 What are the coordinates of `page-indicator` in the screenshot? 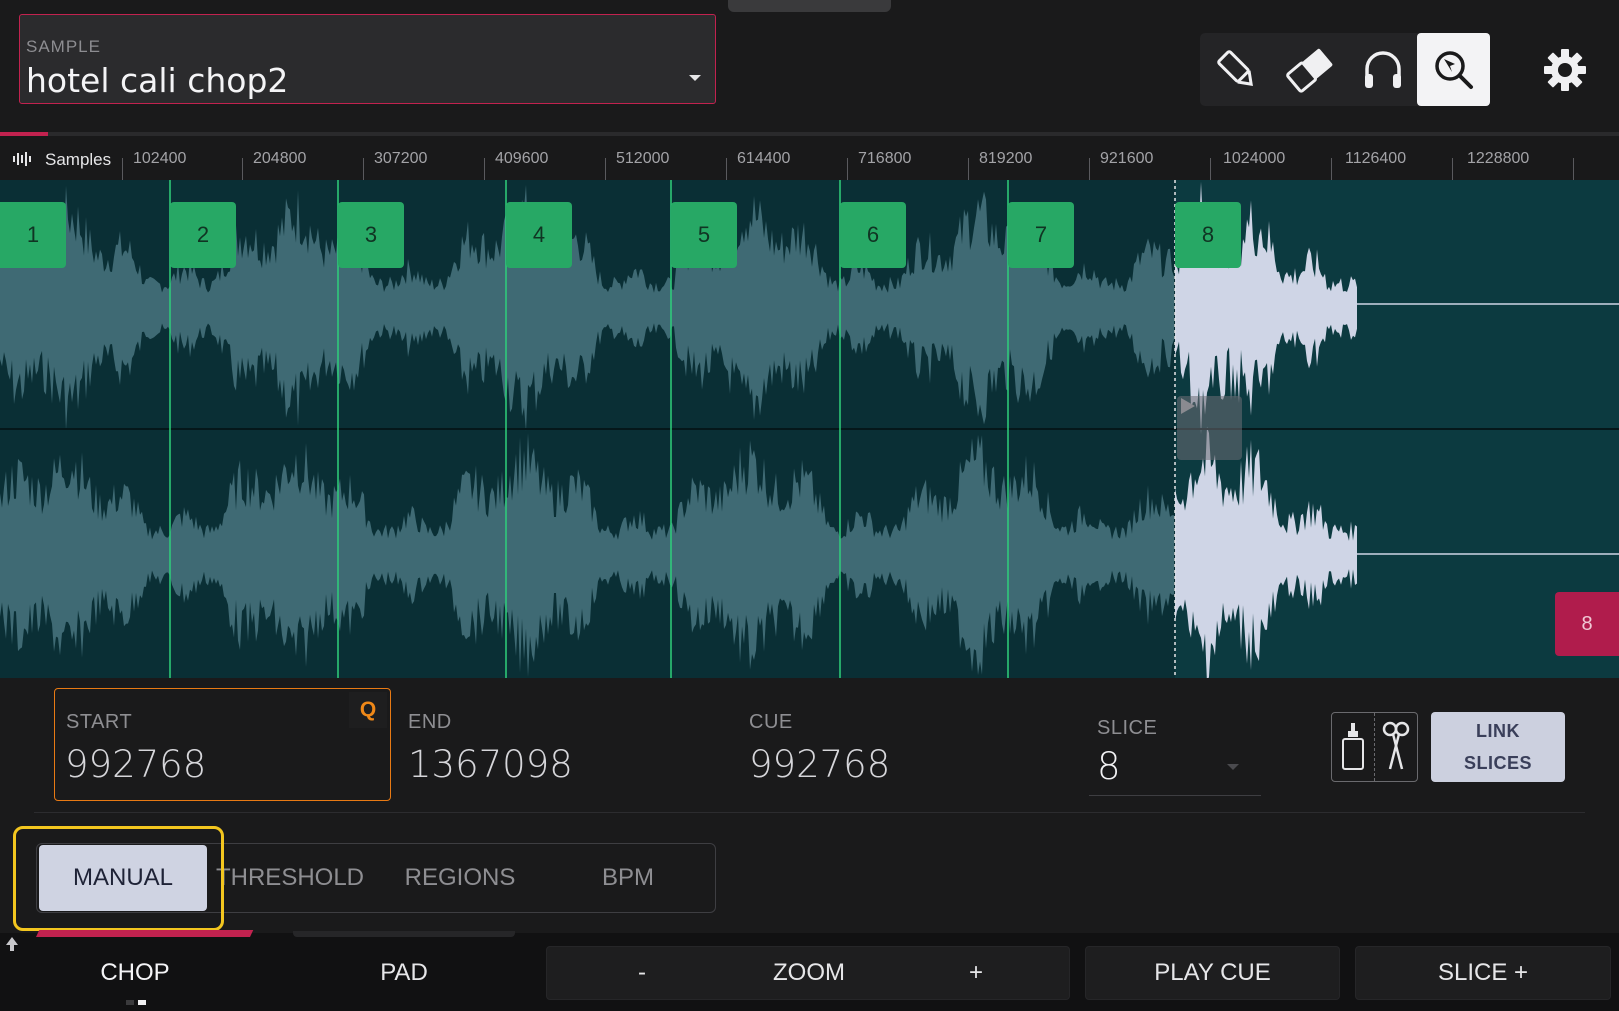 It's located at (138, 1001).